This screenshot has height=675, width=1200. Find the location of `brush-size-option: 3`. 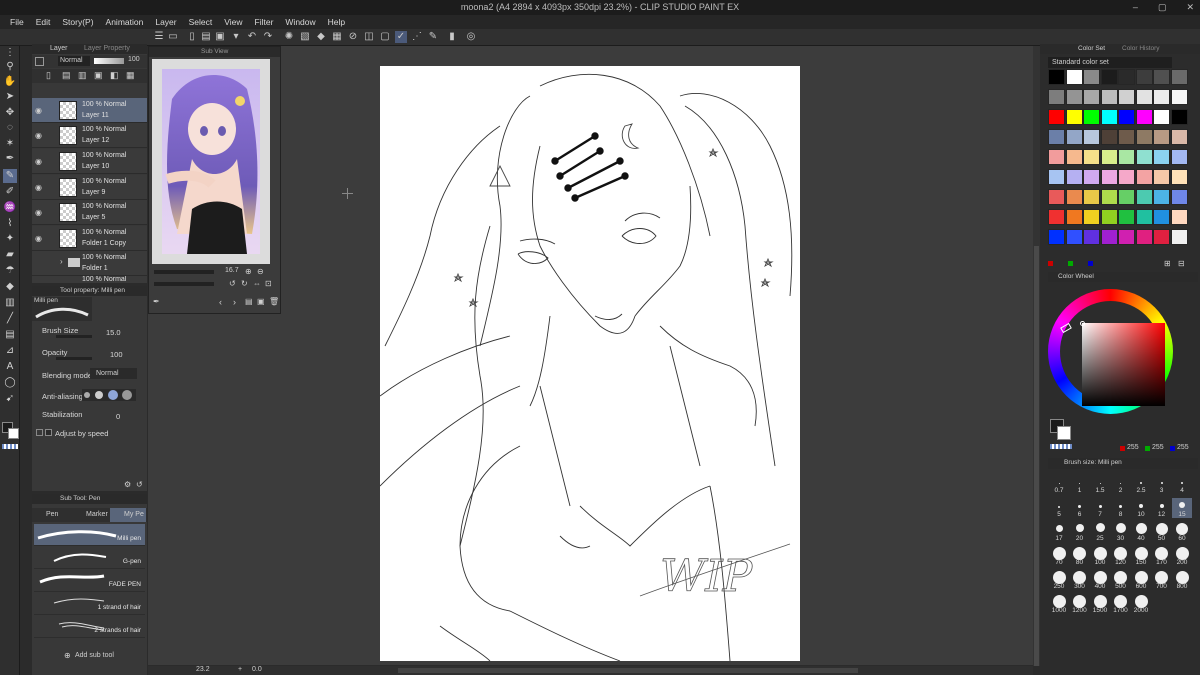

brush-size-option: 3 is located at coordinates (1162, 484).